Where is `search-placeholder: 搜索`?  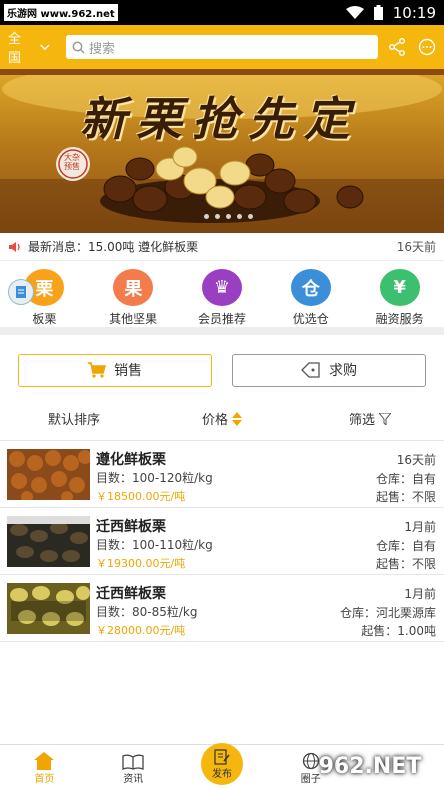 search-placeholder: 搜索 is located at coordinates (102, 49).